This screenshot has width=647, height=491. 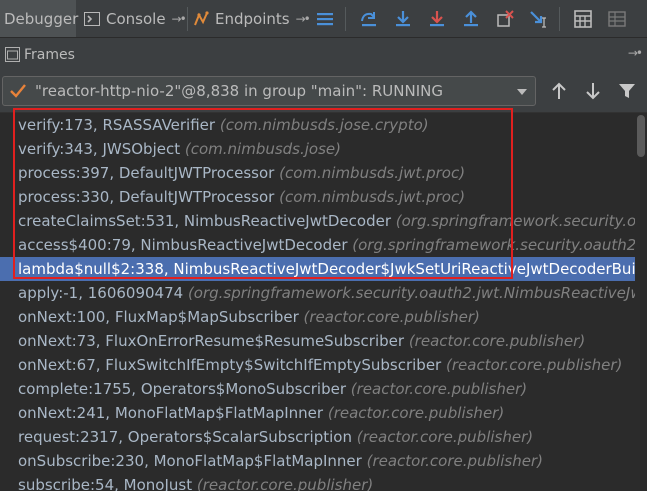 What do you see at coordinates (49, 55) in the screenshot?
I see `frames-panel-title: Frames` at bounding box center [49, 55].